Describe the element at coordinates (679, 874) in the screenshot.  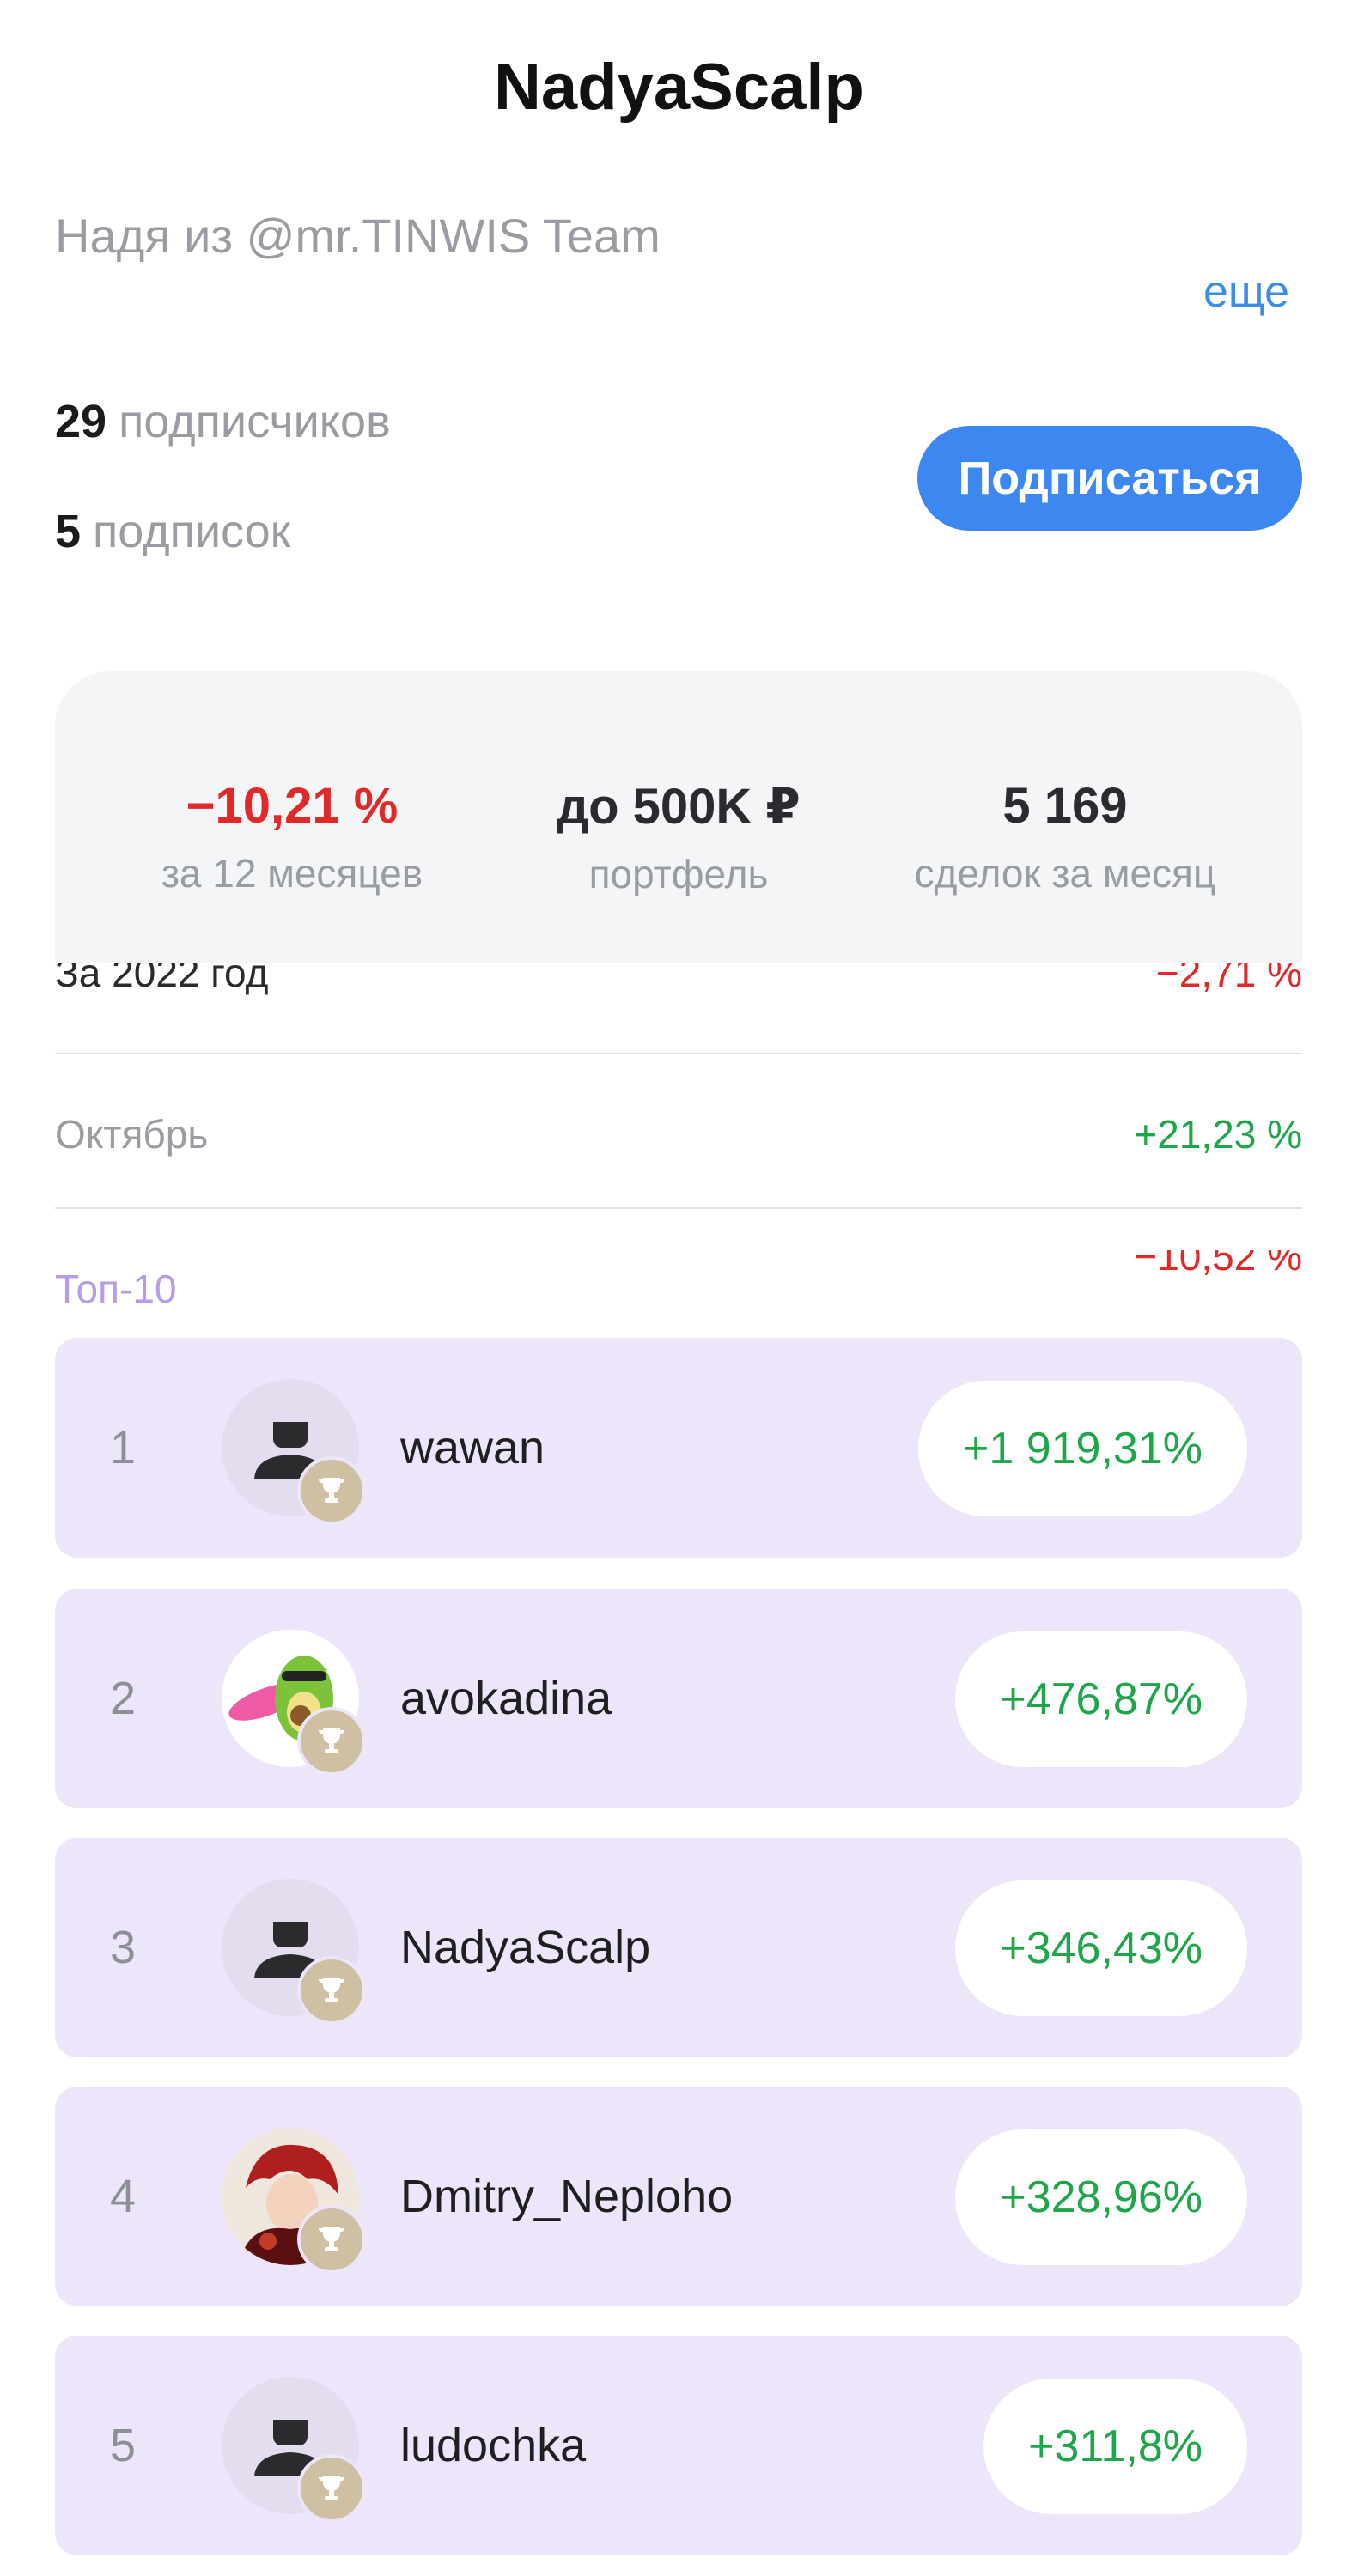
I see `stat-label: портфель` at that location.